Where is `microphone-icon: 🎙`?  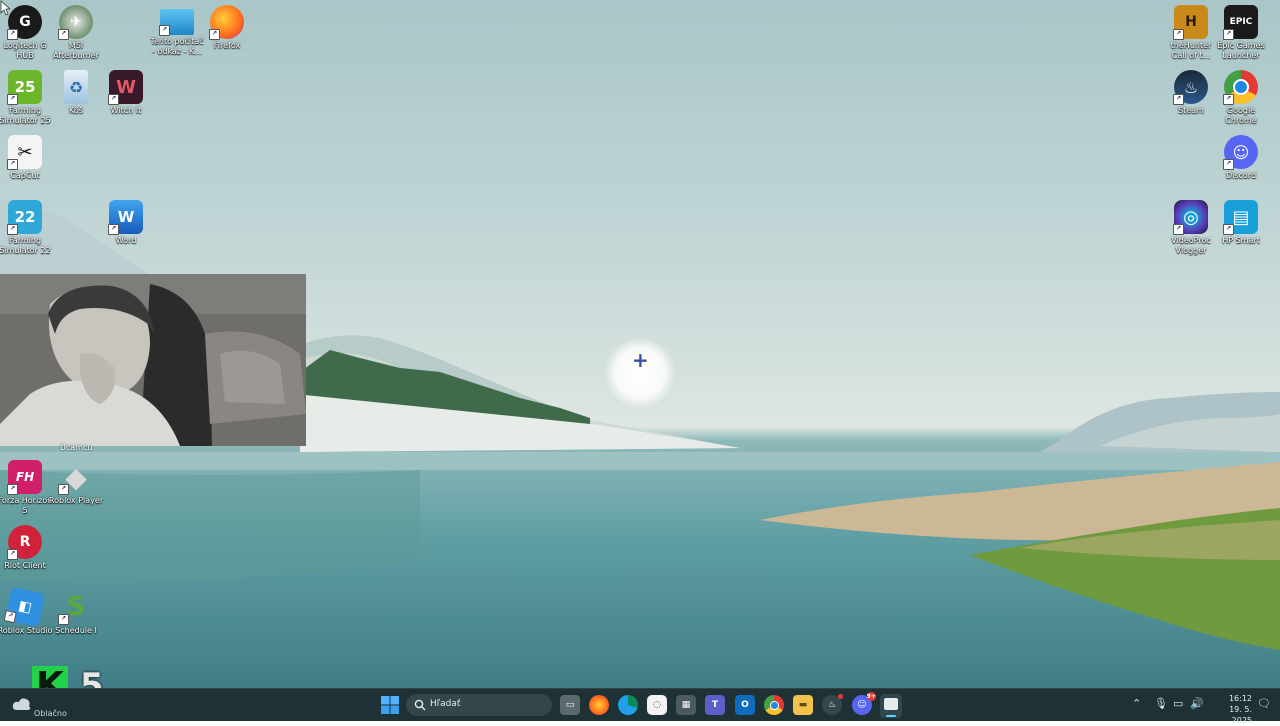
microphone-icon: 🎙 is located at coordinates (1161, 703).